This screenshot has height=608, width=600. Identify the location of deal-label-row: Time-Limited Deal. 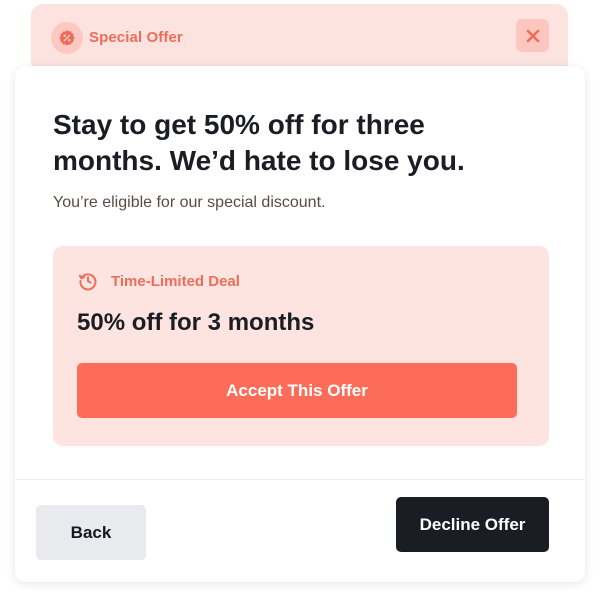
(158, 281).